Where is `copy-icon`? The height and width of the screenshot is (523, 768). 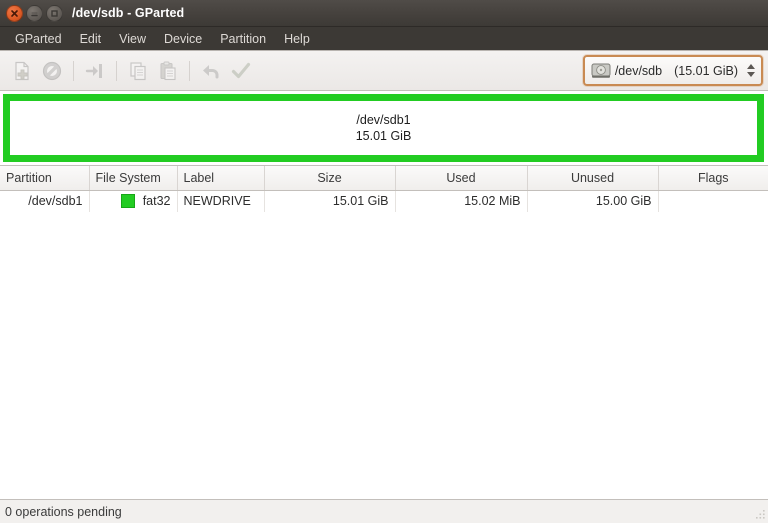
copy-icon is located at coordinates (138, 70).